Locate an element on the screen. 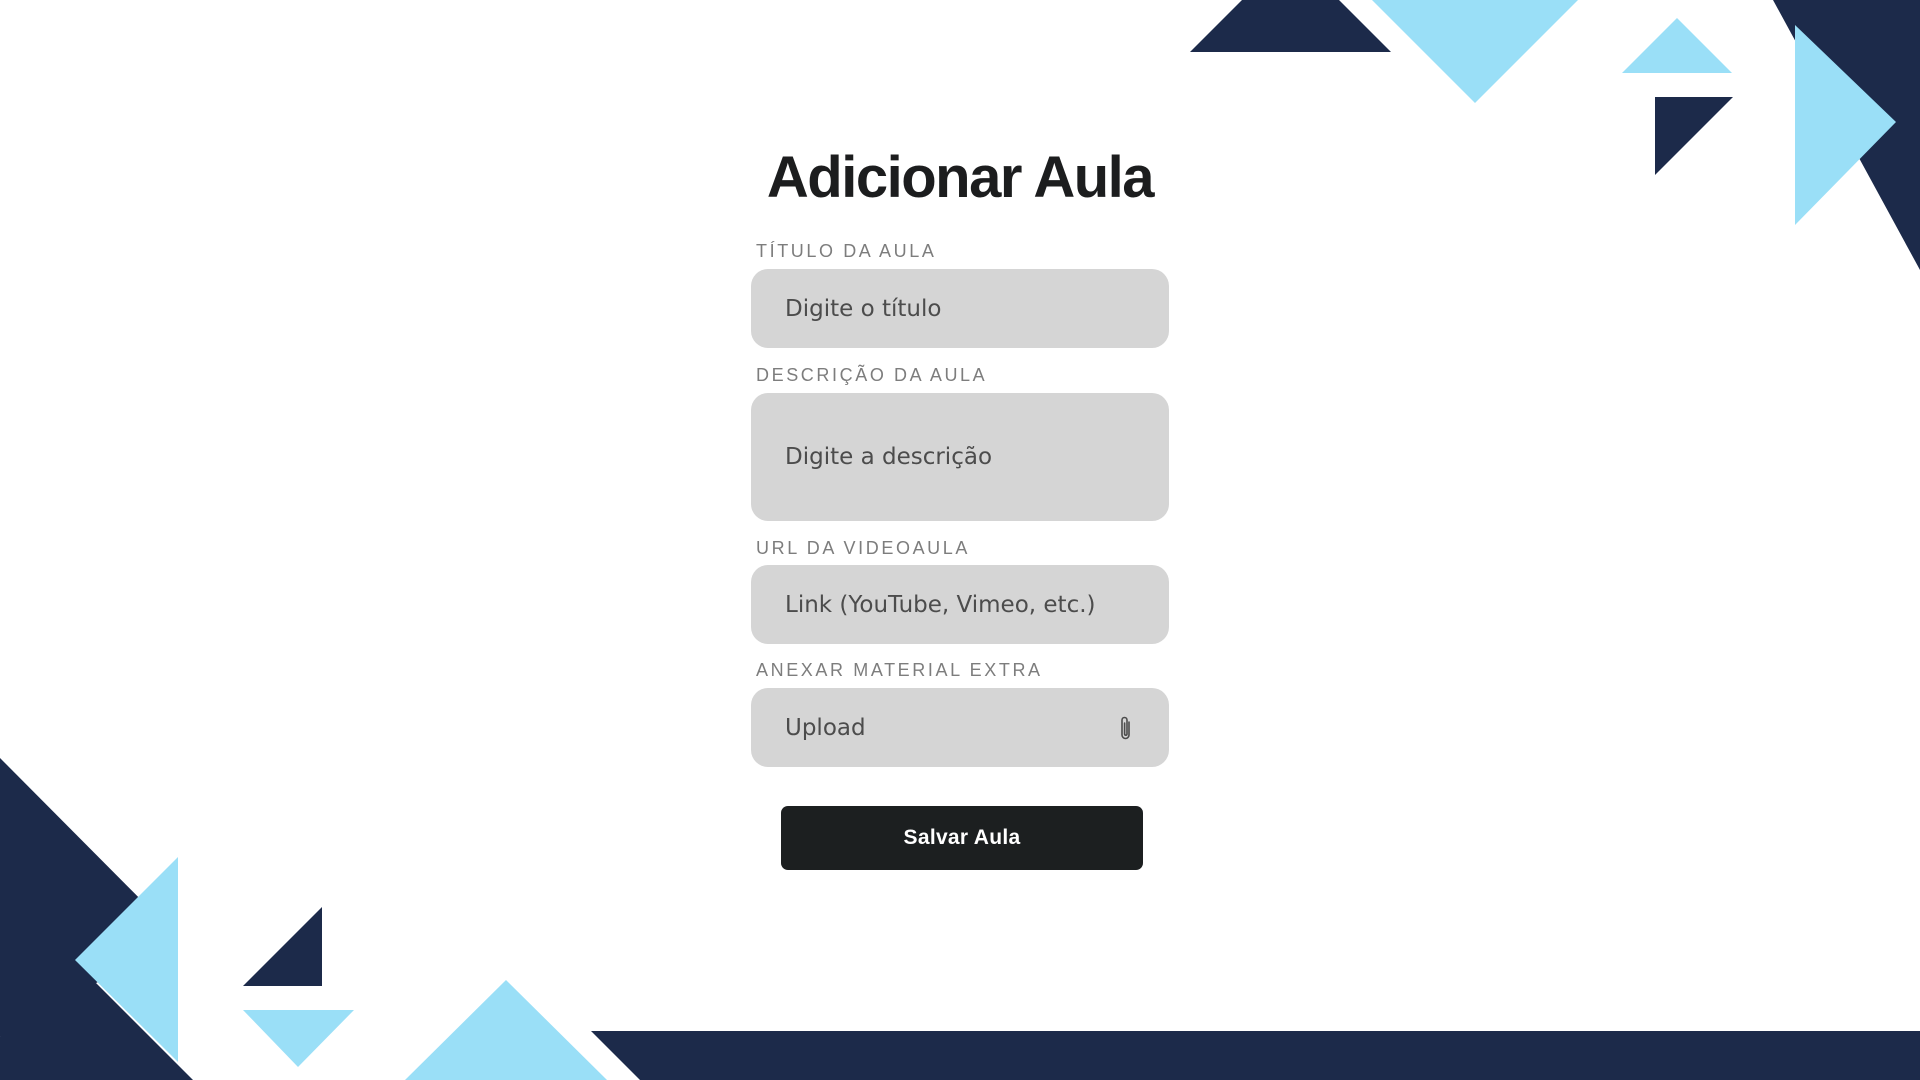 The image size is (1920, 1080). description-field-label: DESCRIÇÃO DA AULA is located at coordinates (872, 375).